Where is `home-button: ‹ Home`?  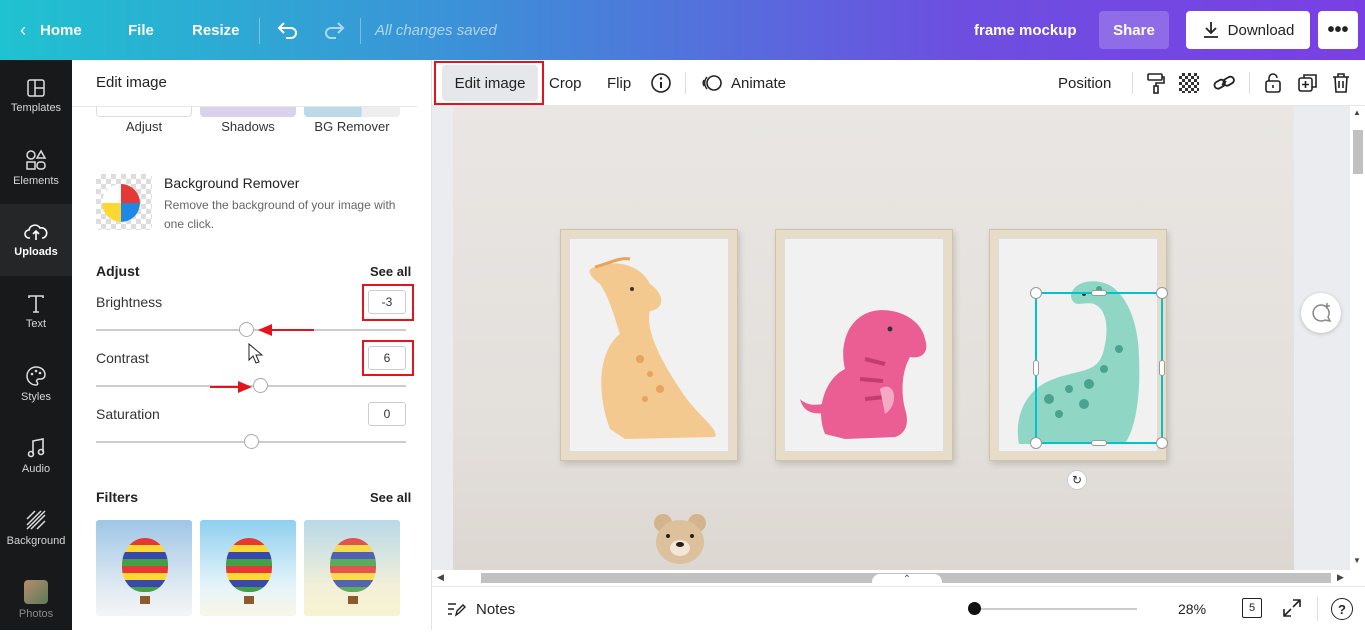 home-button: ‹ Home is located at coordinates (51, 30).